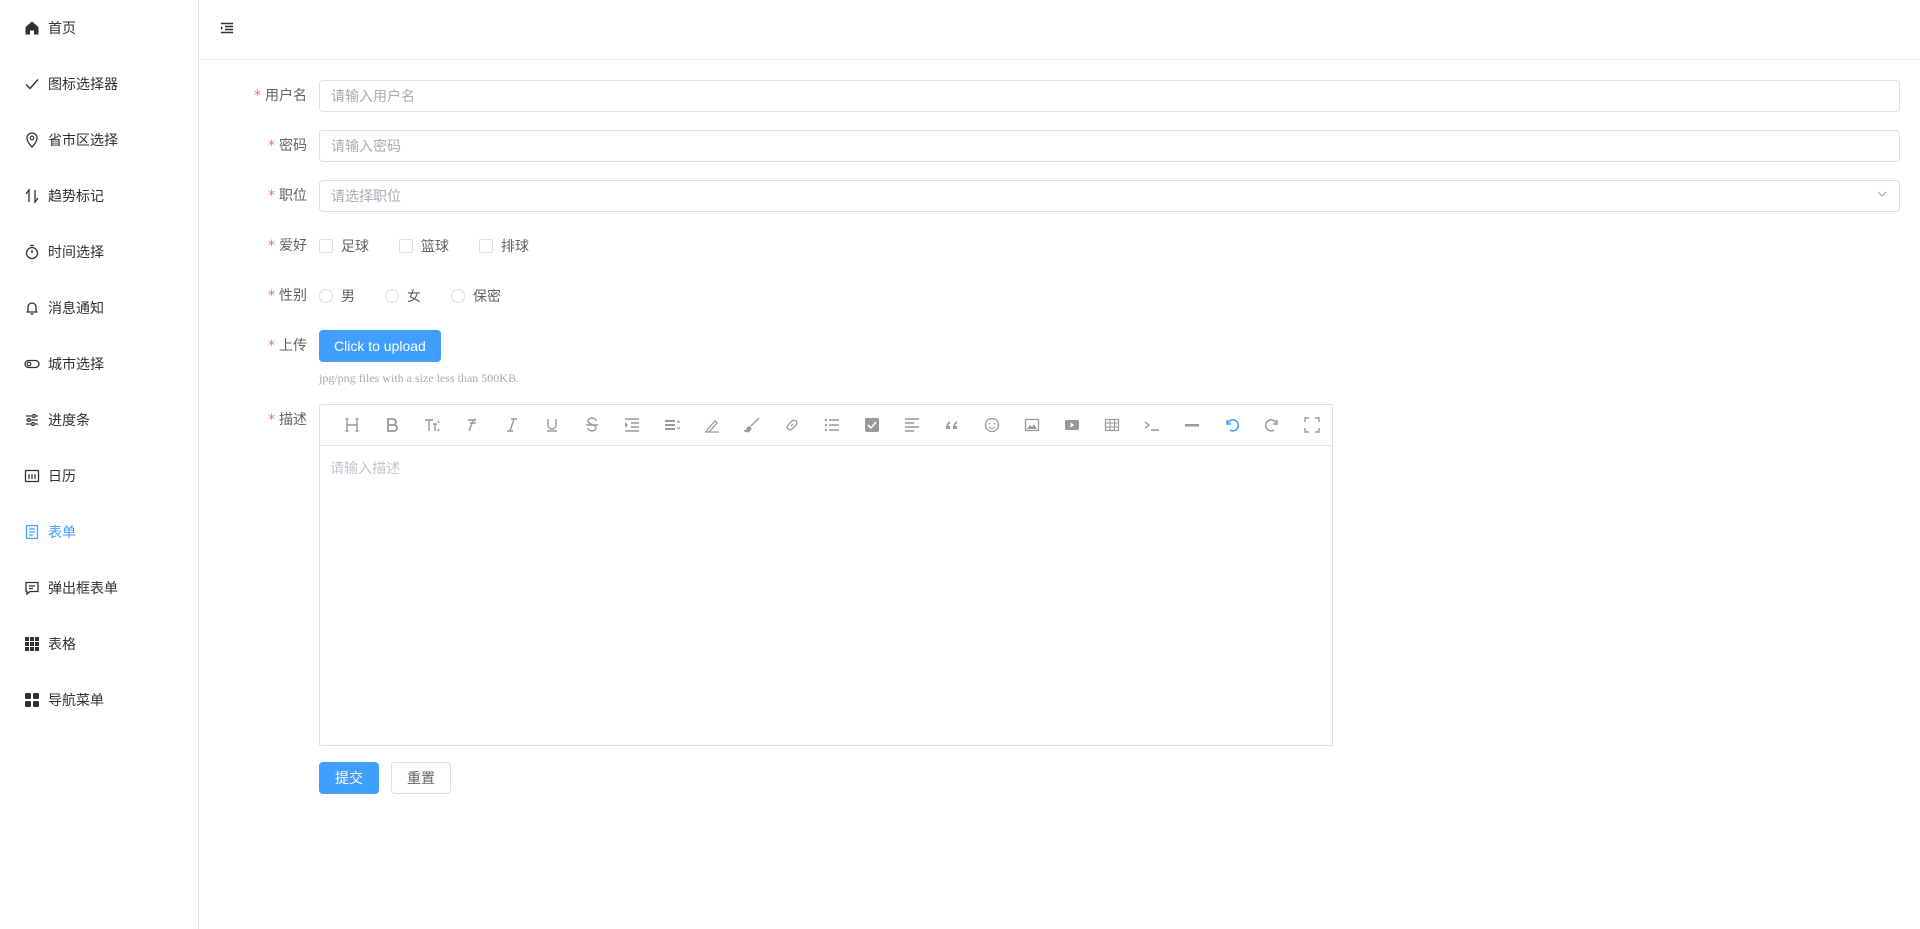 The image size is (1920, 929). Describe the element at coordinates (1032, 425) in the screenshot. I see `image-icon` at that location.